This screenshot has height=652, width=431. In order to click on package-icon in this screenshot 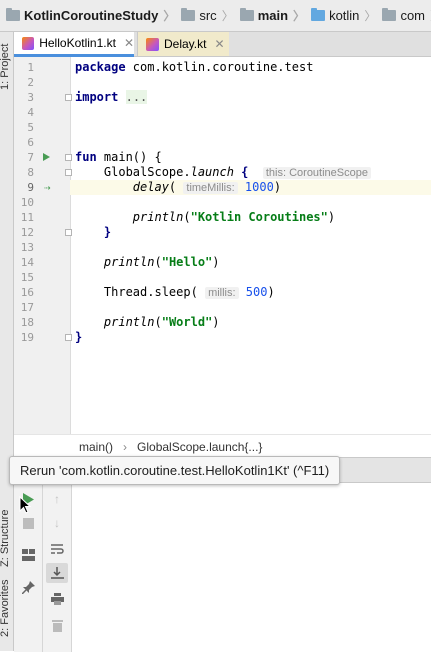, I will do `click(389, 14)`.